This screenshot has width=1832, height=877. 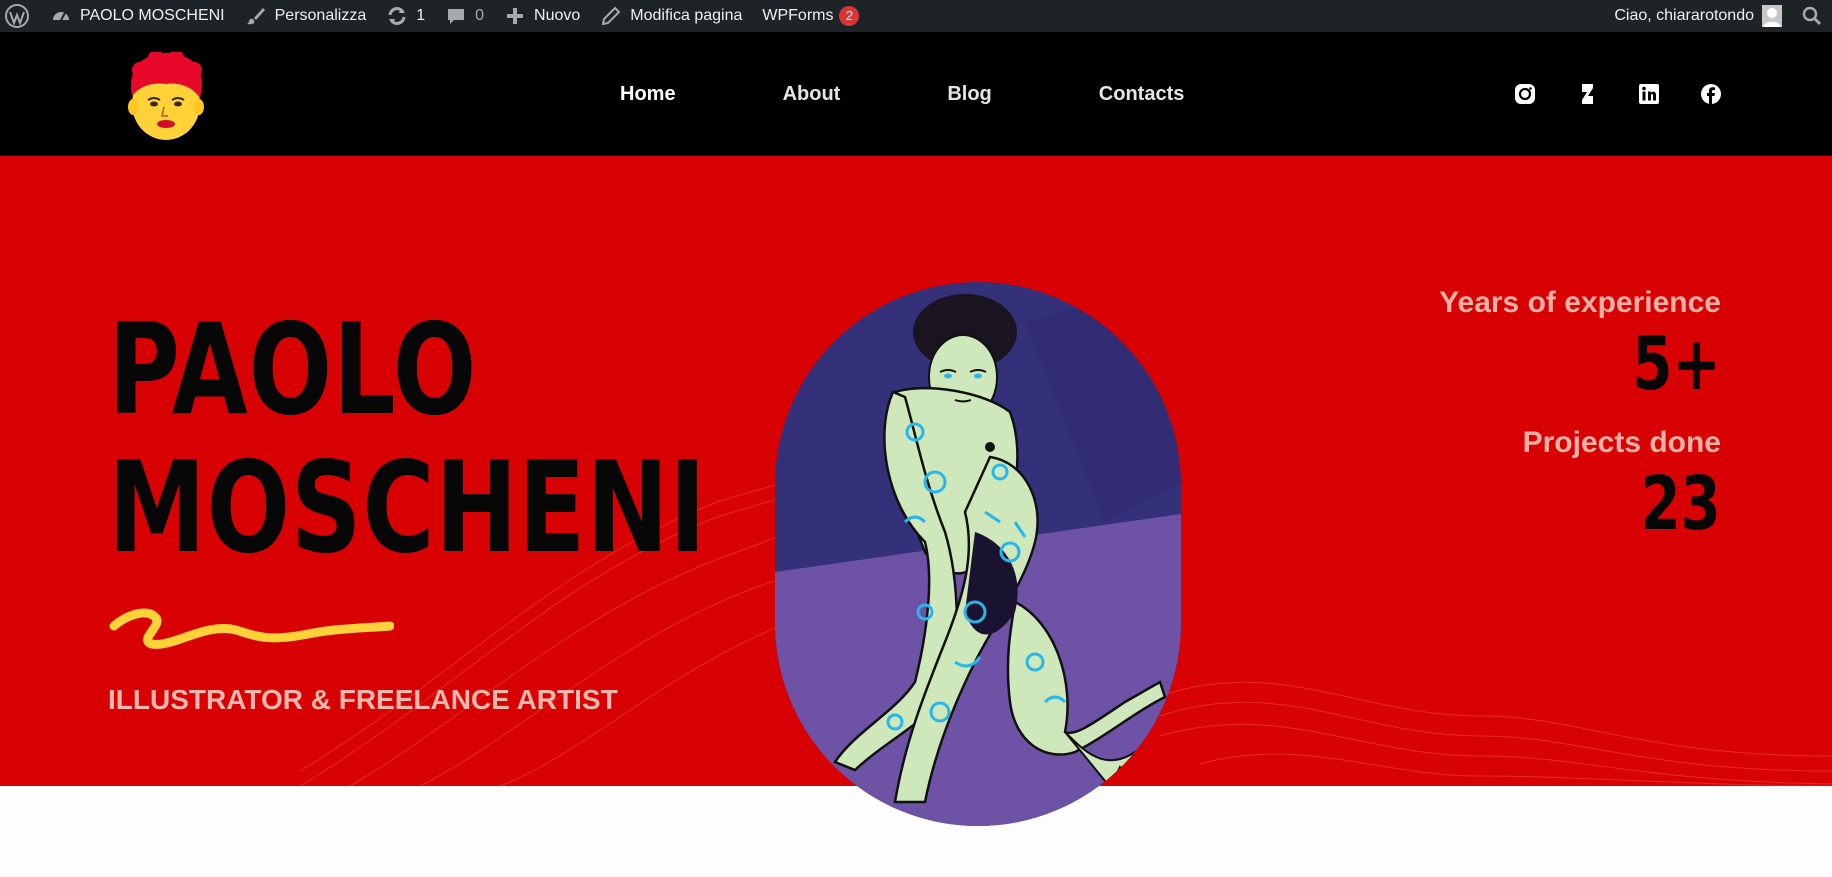 I want to click on user-greeting: Ciao, chiararotondo, so click(x=1684, y=15).